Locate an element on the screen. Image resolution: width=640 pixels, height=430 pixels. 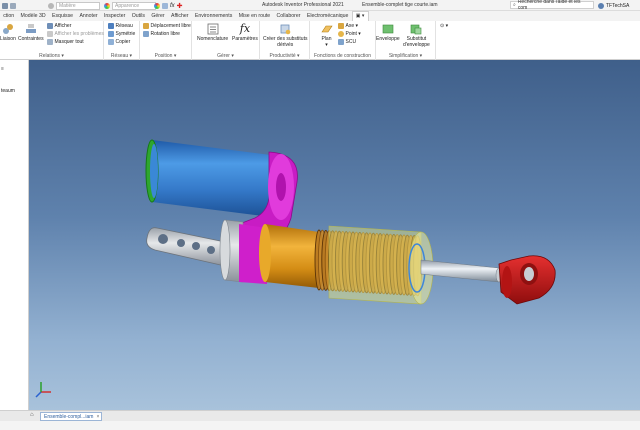
piston-rod is located at coordinates (461, 271).